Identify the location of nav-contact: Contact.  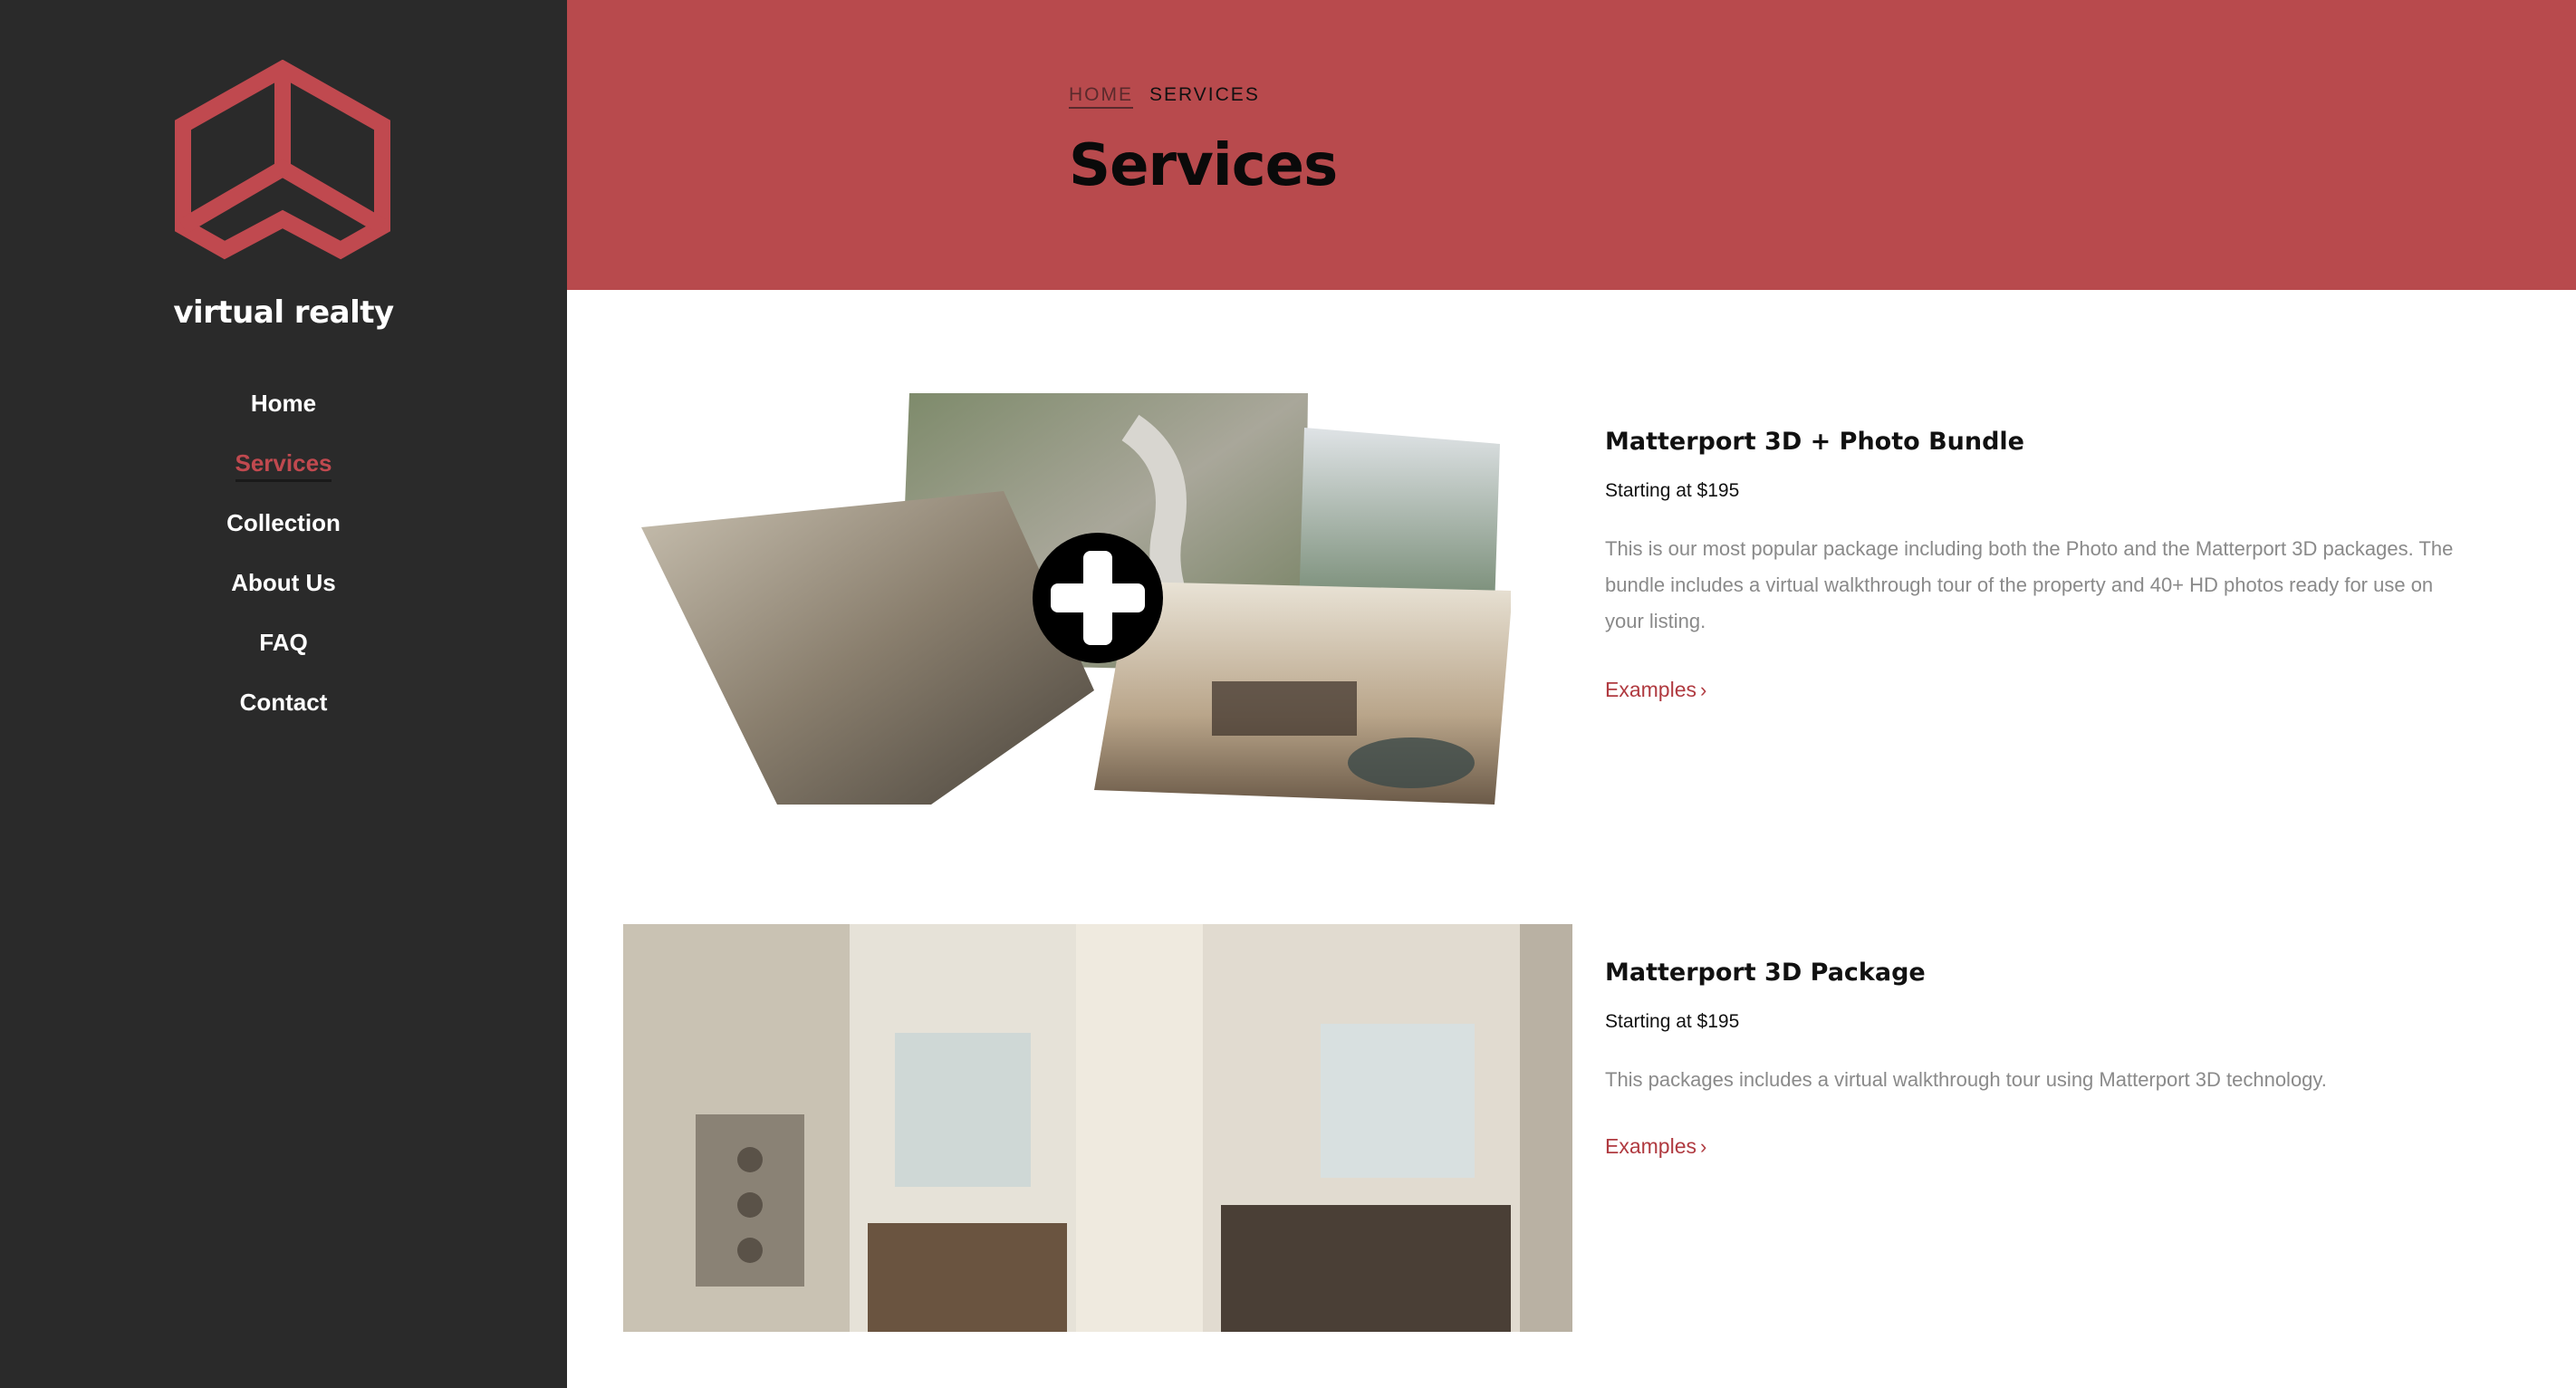
(283, 711).